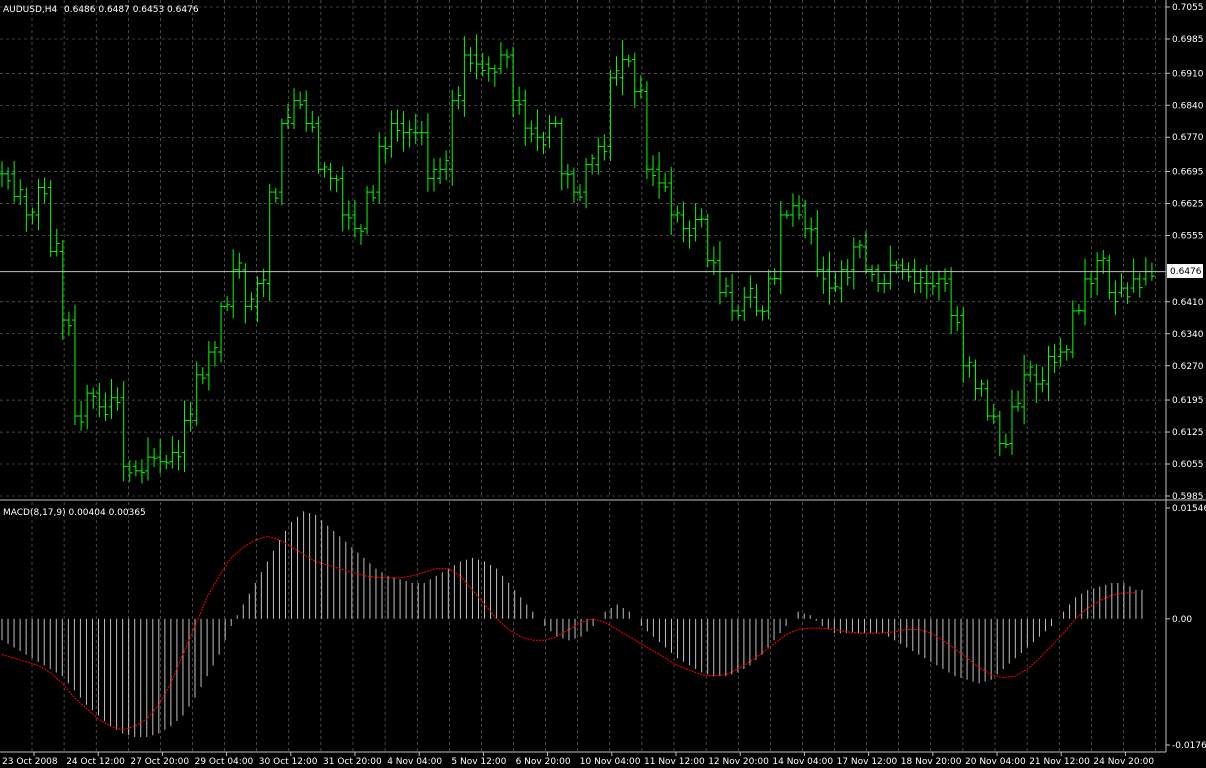 The image size is (1206, 768). What do you see at coordinates (224, 762) in the screenshot?
I see `time-tick-label: 29 Oct 04:00` at bounding box center [224, 762].